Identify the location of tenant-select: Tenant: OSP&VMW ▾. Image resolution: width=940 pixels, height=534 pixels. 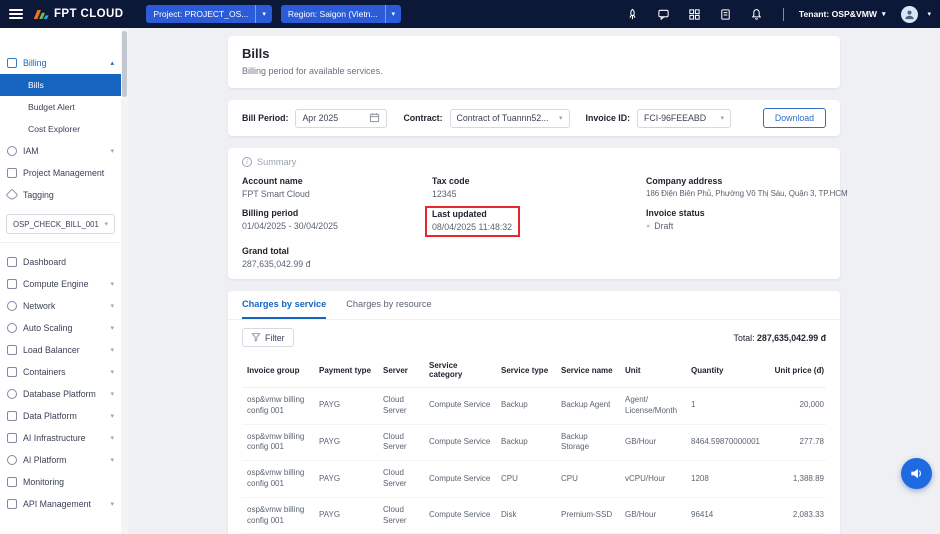
(842, 14).